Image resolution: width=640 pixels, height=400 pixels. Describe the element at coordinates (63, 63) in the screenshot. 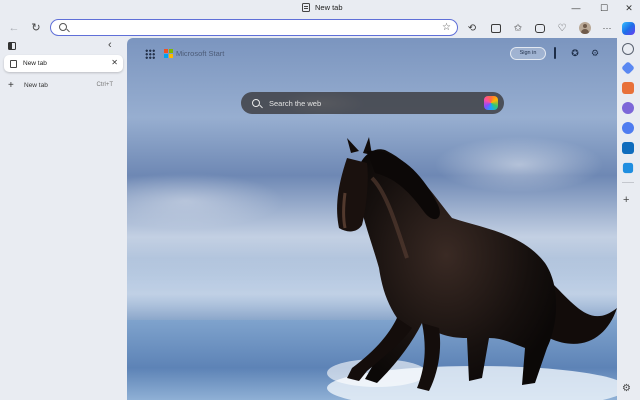

I see `tab-new-tab: New tab ✕` at that location.